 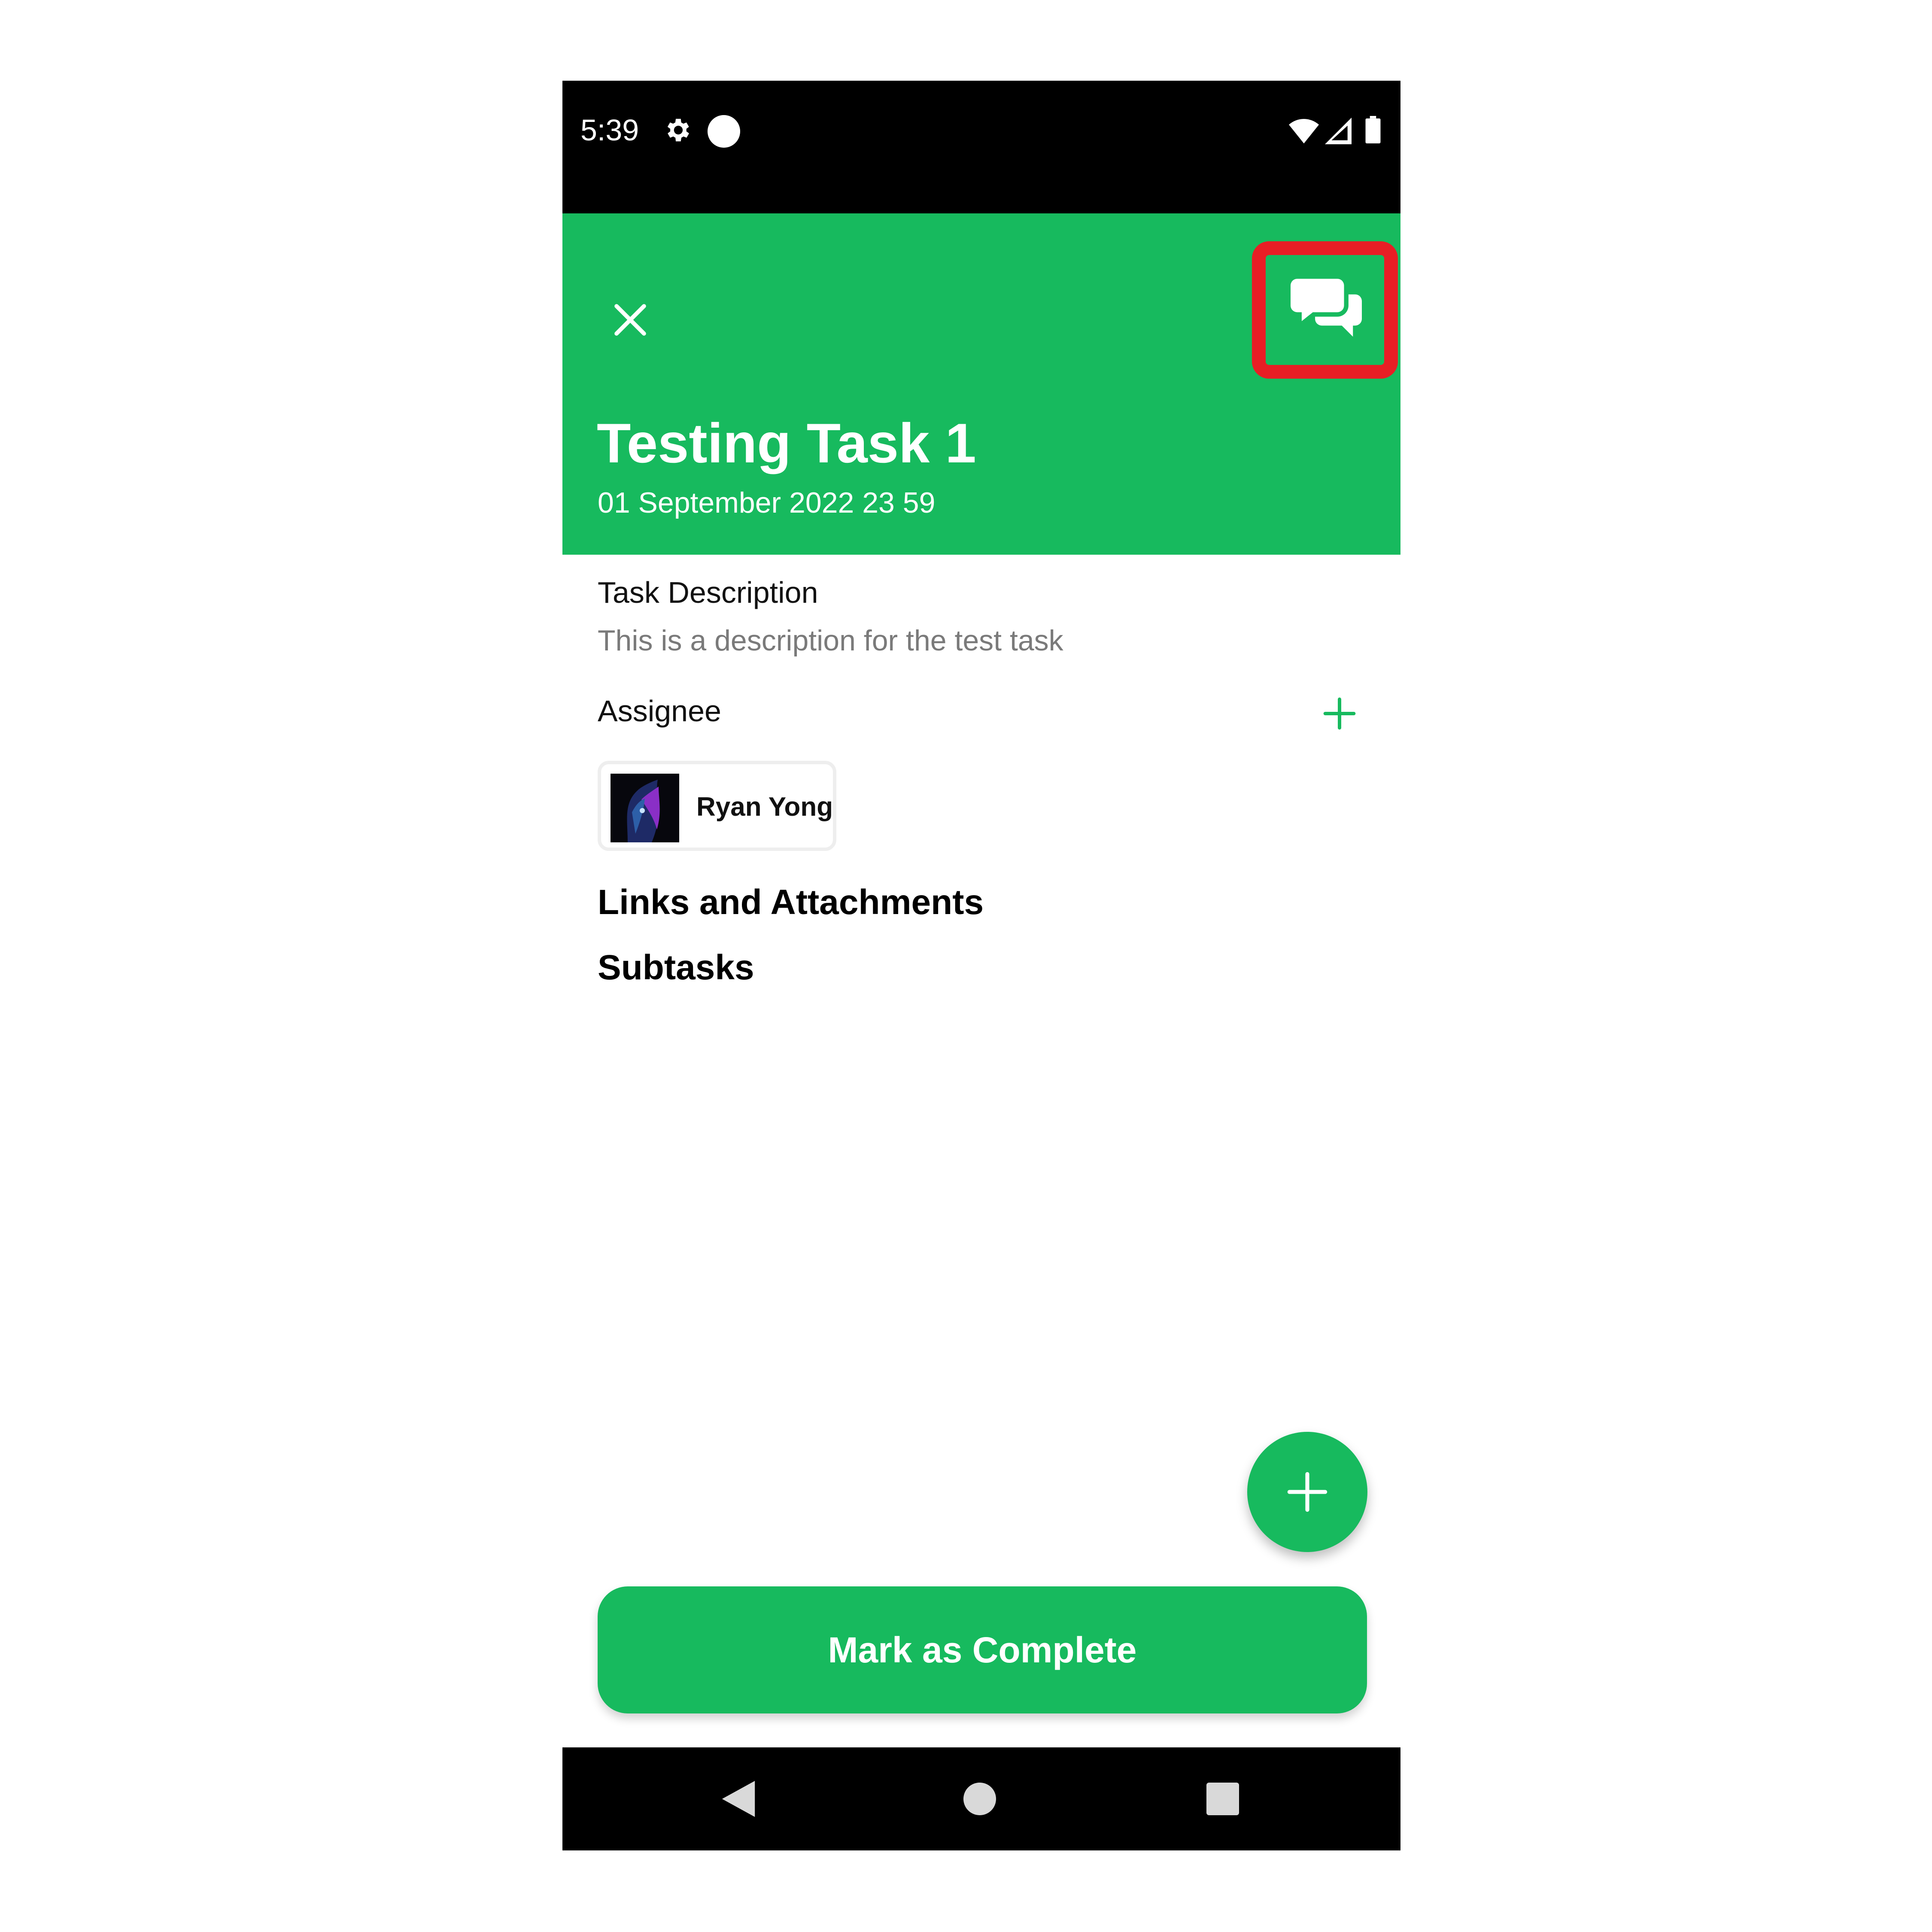 What do you see at coordinates (609, 130) in the screenshot?
I see `status-time: 5:39` at bounding box center [609, 130].